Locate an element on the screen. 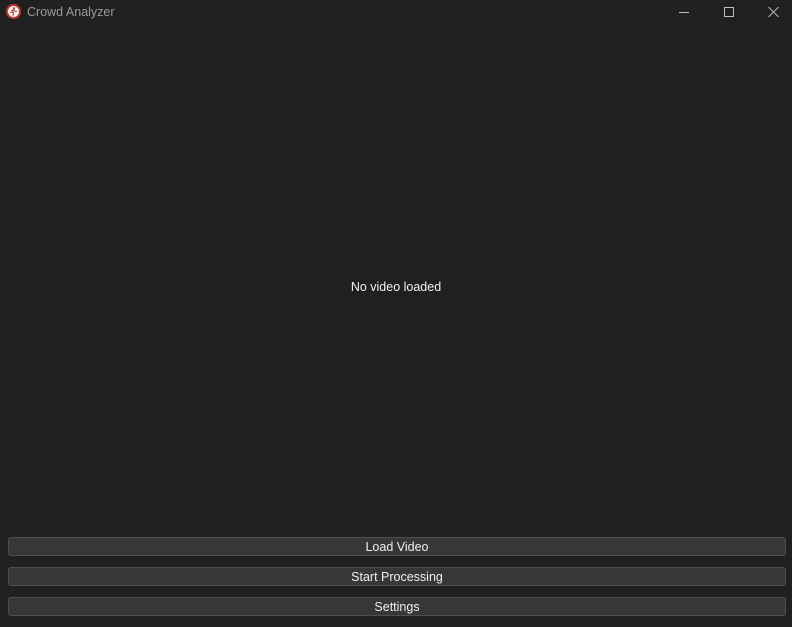 The height and width of the screenshot is (627, 792). running-person-icon is located at coordinates (13, 11).